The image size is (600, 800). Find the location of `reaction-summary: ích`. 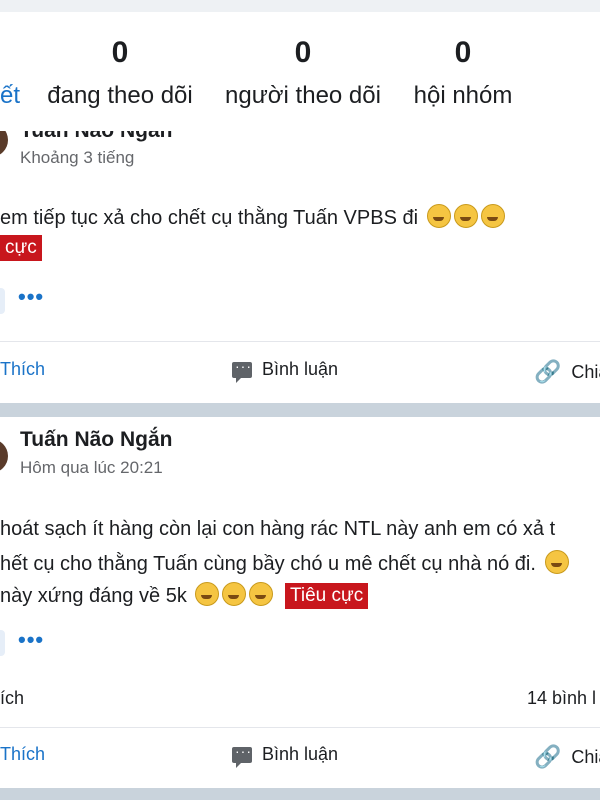

reaction-summary: ích is located at coordinates (12, 698).